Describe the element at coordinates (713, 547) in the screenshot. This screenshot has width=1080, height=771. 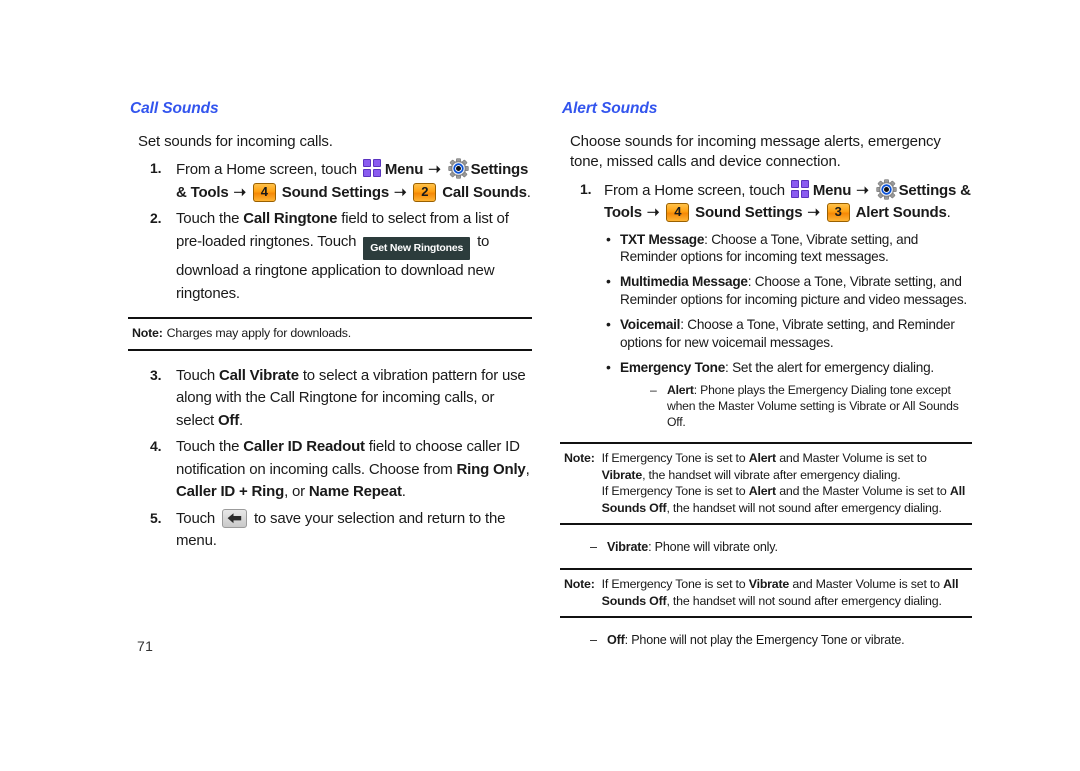
I see `description: : Phone will vibrate only.` at that location.